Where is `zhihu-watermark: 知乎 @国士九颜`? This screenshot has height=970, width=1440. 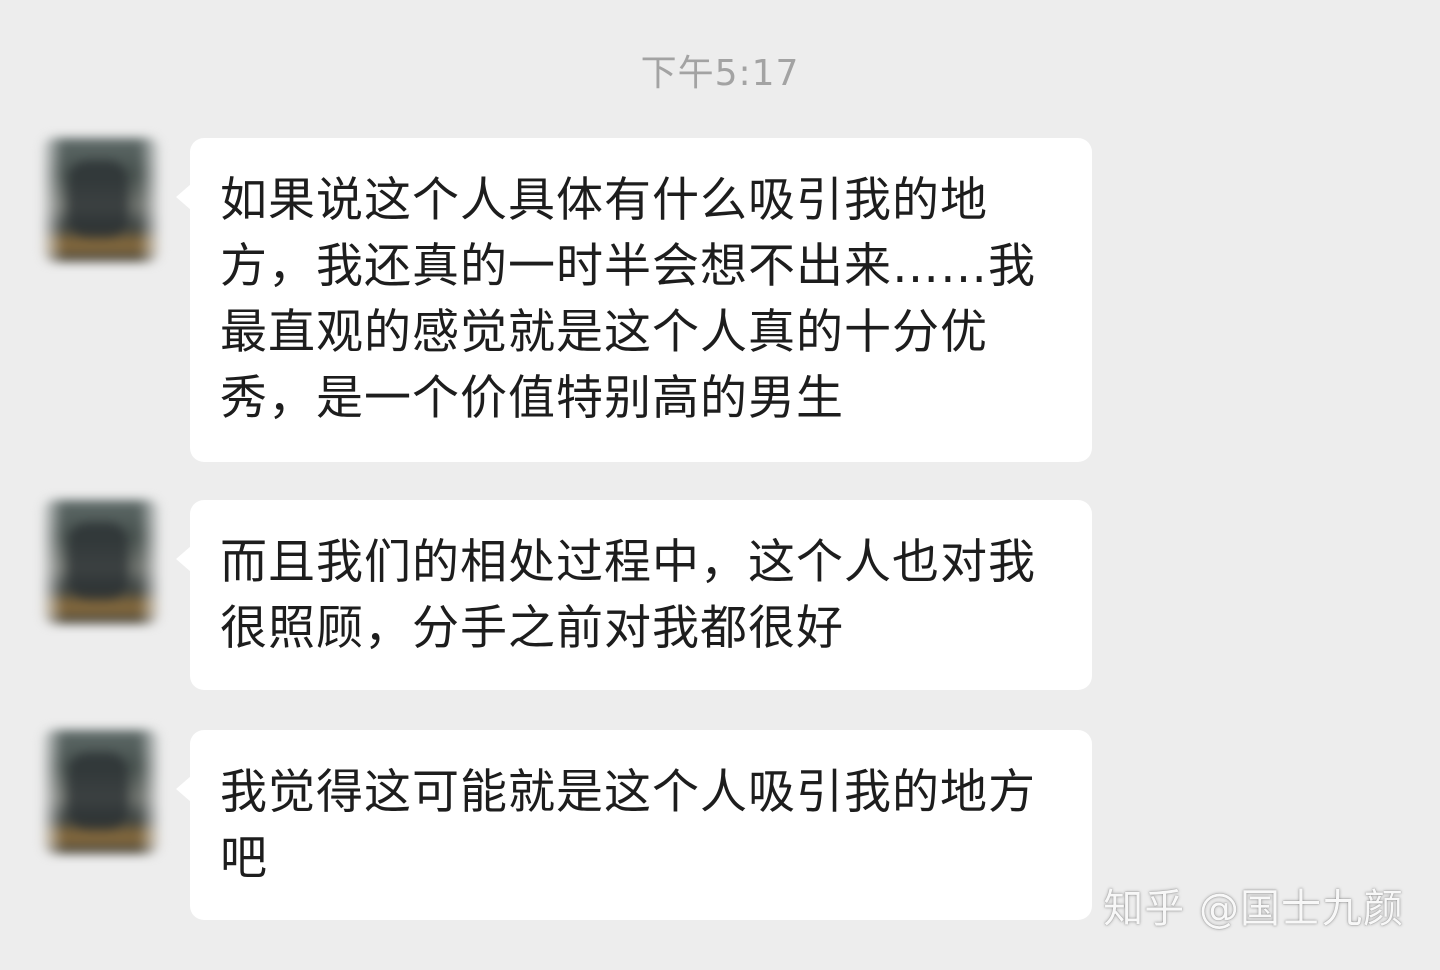
zhihu-watermark: 知乎 @国士九颜 is located at coordinates (1253, 909).